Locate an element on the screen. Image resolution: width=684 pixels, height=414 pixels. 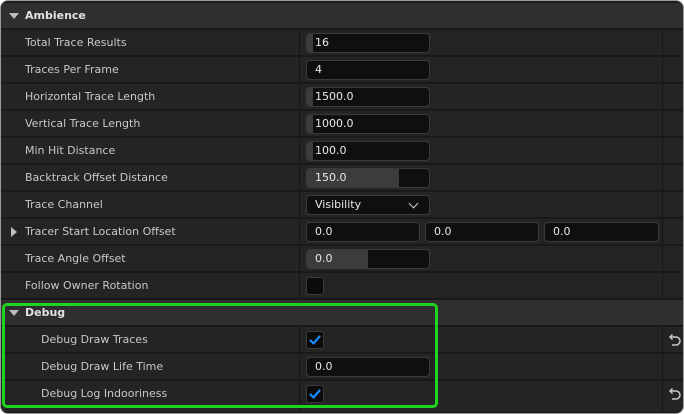
horizontal-trace-length-slider: 1500.0 is located at coordinates (368, 97).